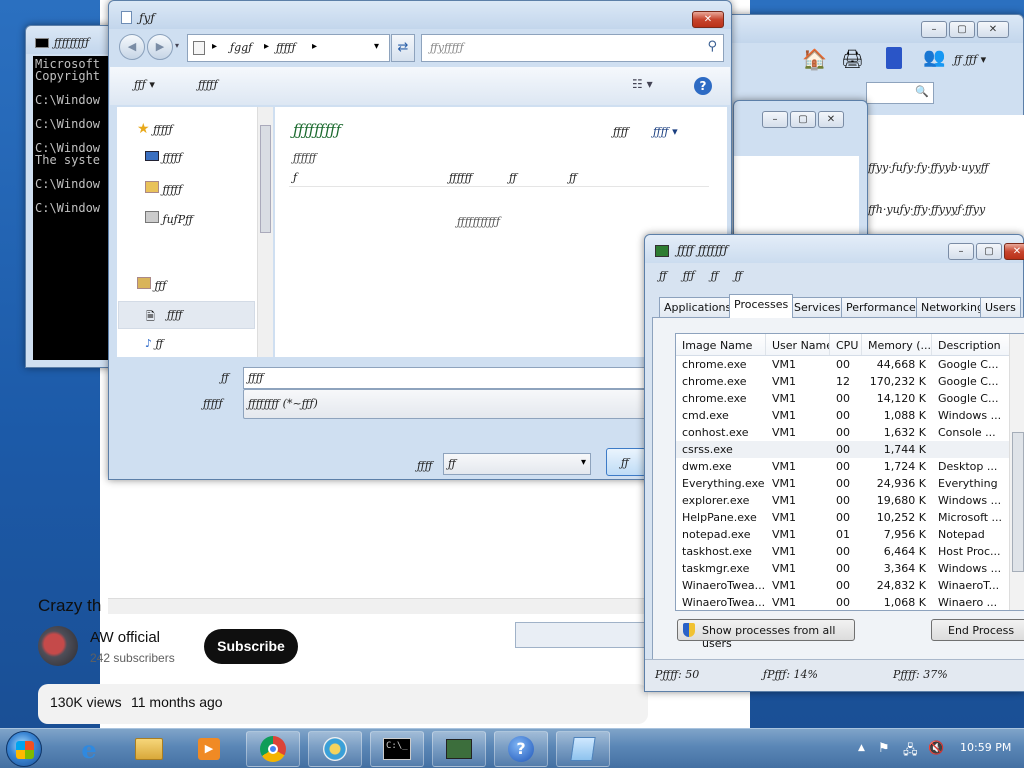 The height and width of the screenshot is (768, 1024). Describe the element at coordinates (521, 749) in the screenshot. I see `taskbar-help: ?` at that location.